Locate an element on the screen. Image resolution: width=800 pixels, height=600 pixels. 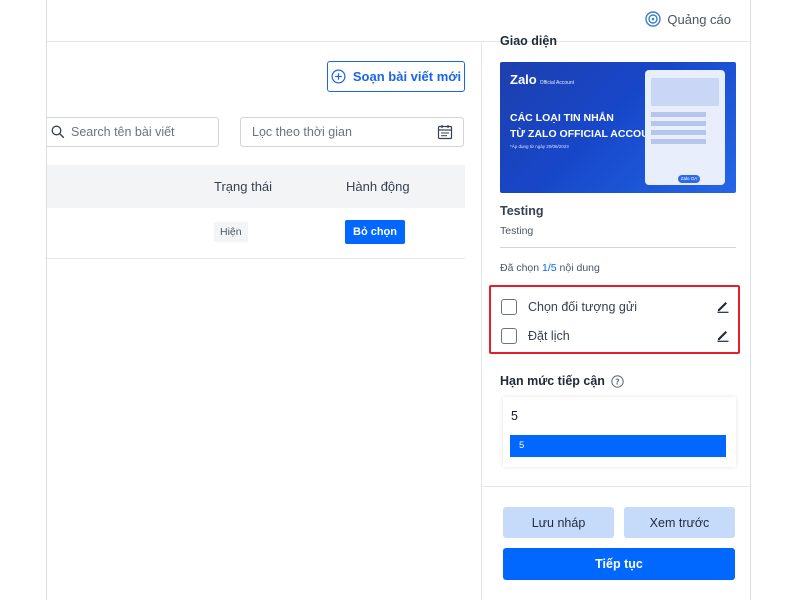
banner-pill: Zalo OA is located at coordinates (689, 179).